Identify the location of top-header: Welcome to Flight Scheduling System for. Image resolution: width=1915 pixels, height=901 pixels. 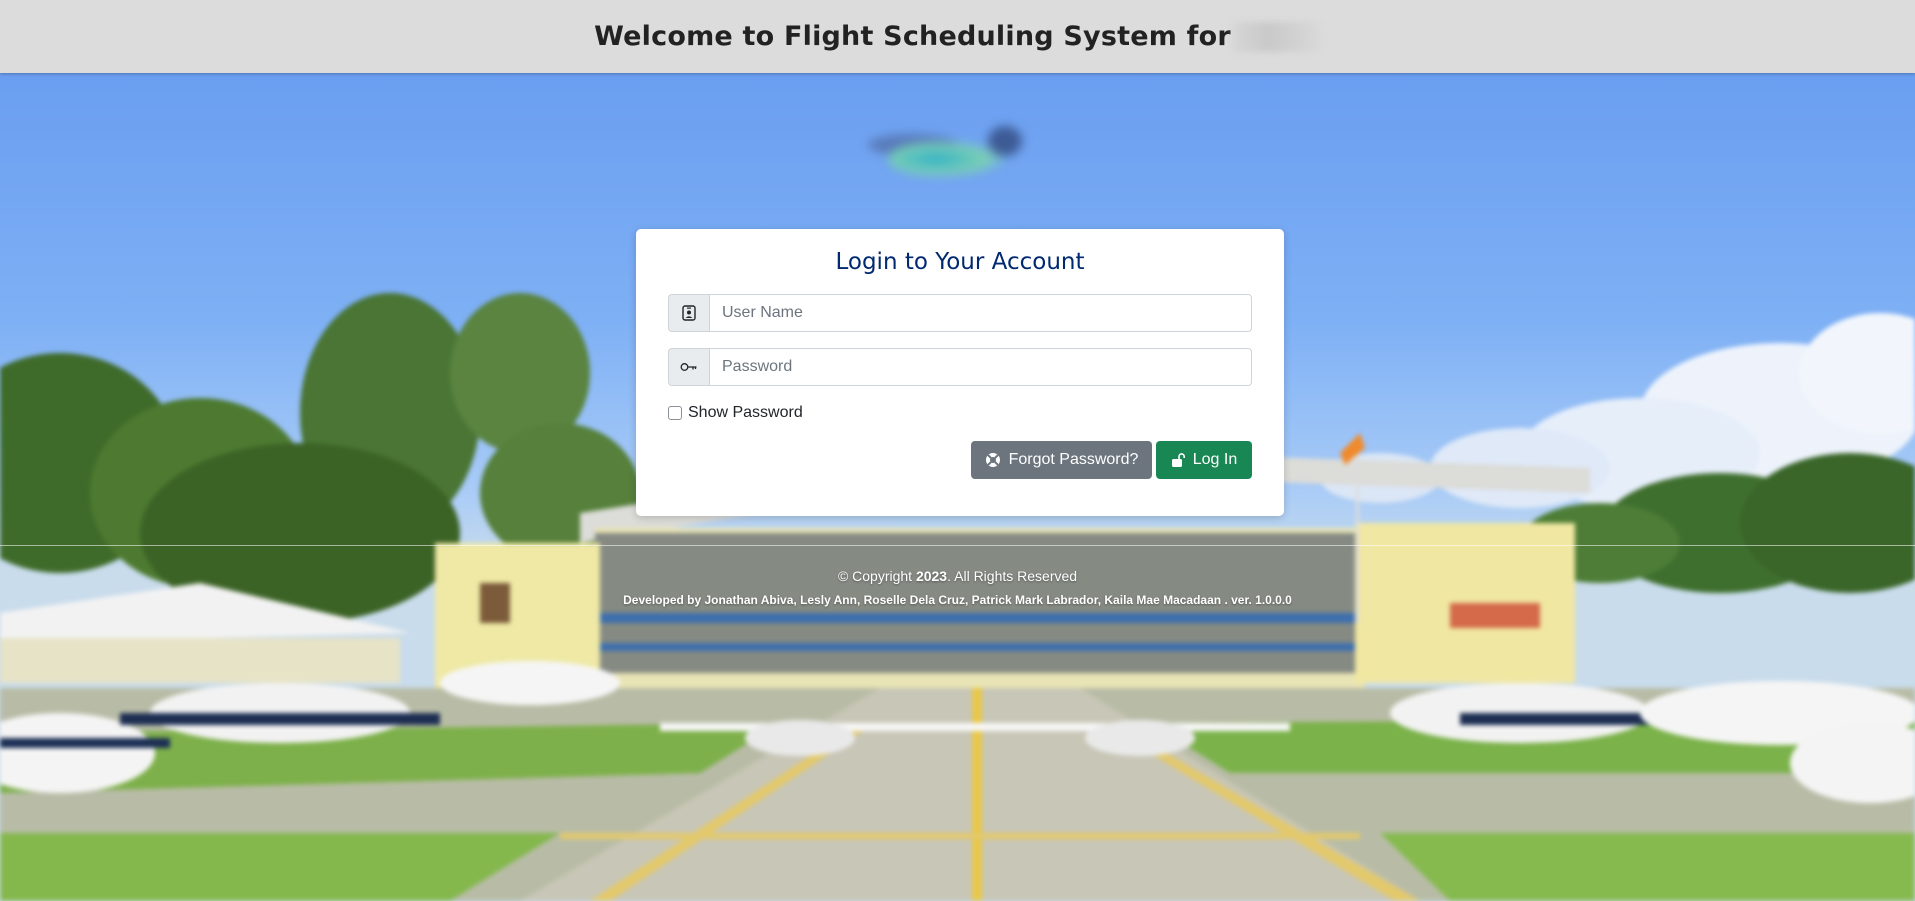
(957, 36).